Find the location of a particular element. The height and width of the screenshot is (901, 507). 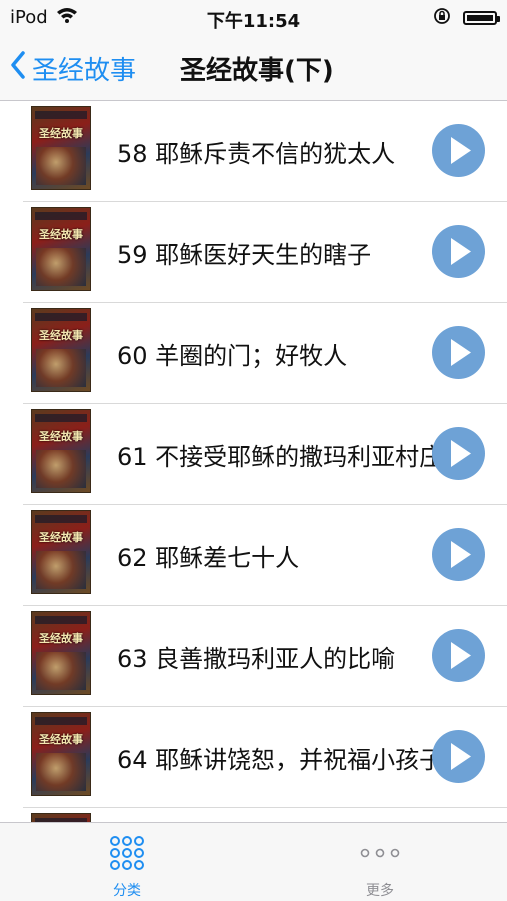

status-bar: iPod 下午11:54 is located at coordinates (253, 18).